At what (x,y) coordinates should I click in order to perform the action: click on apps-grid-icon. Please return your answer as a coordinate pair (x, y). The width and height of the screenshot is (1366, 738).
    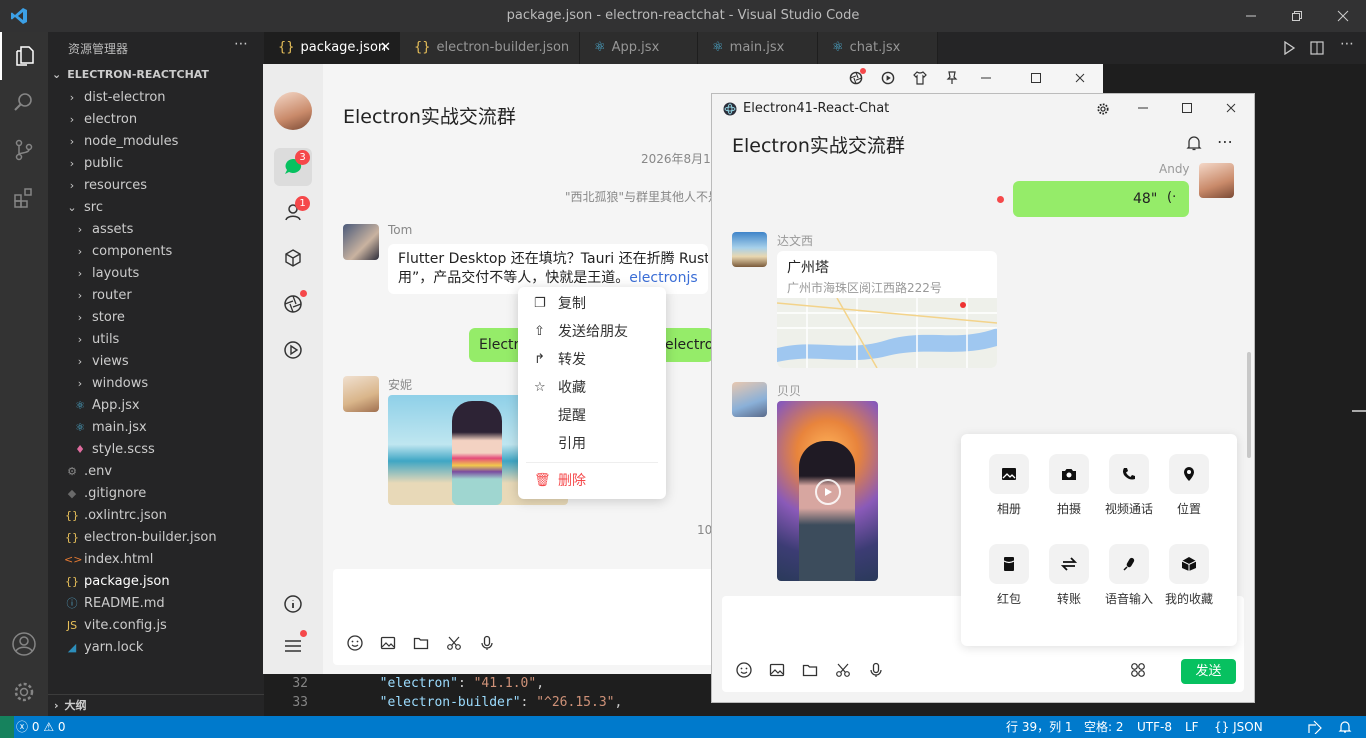
    Looking at the image, I should click on (1138, 670).